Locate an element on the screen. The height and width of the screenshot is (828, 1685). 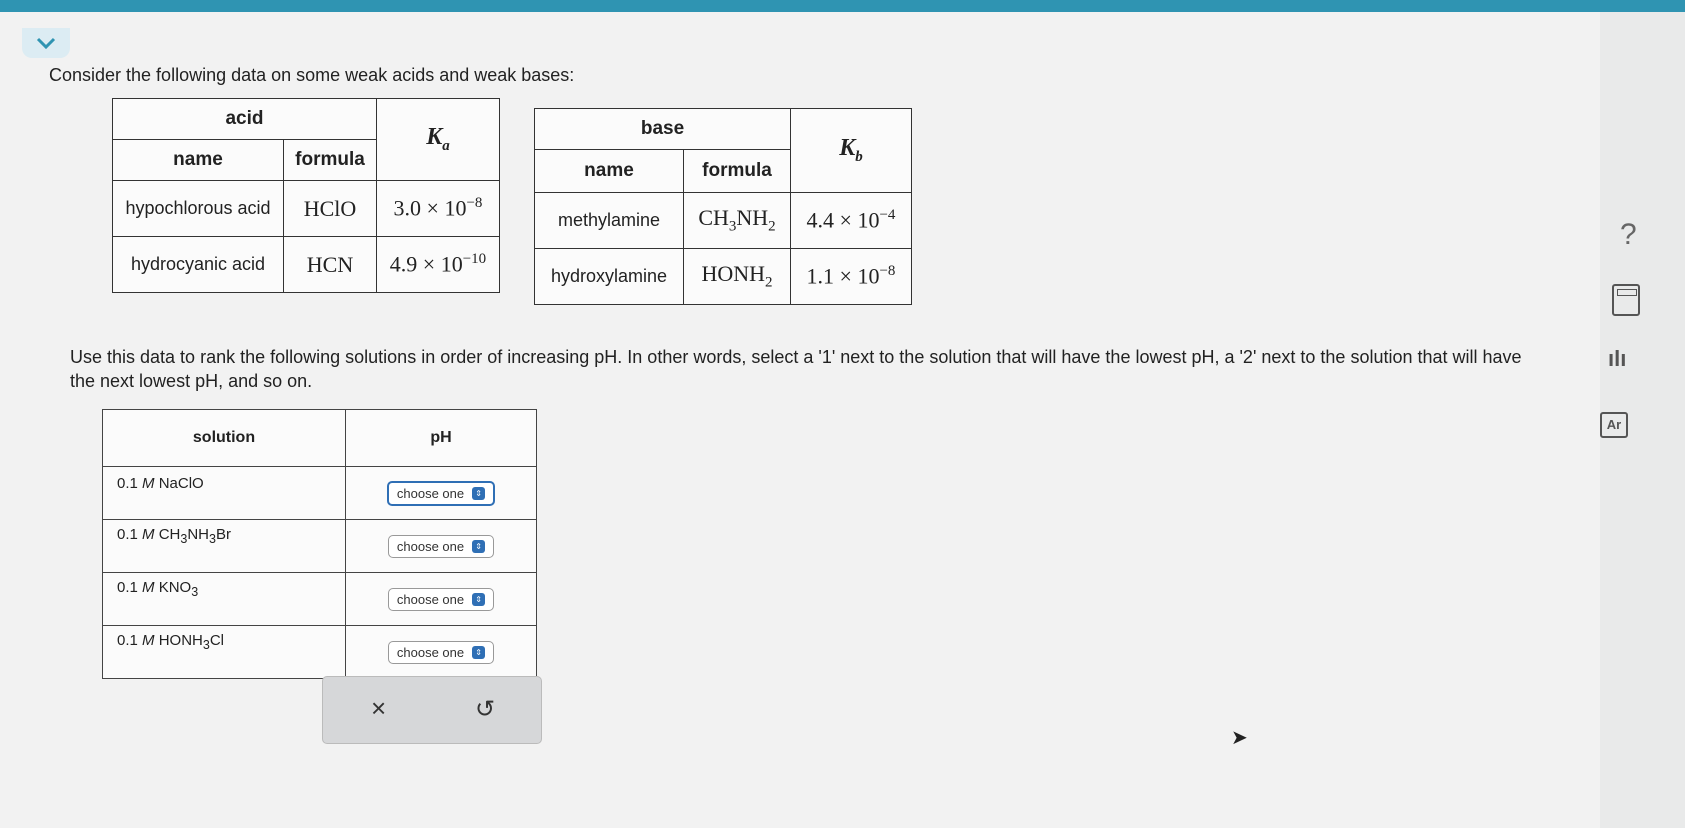
table-row: hypochlorous acid HClO 3.0 × 10−8 is located at coordinates (306, 208).